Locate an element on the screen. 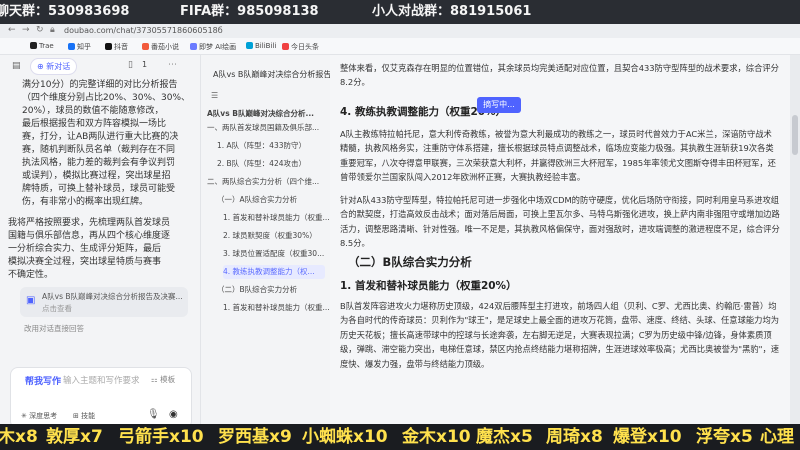 The image size is (800, 450). template-icon: ⚏ is located at coordinates (156, 379).